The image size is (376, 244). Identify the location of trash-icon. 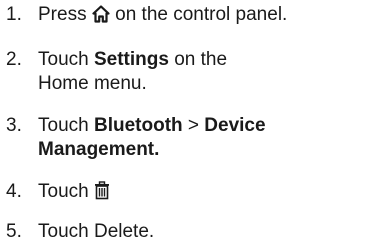
(102, 194).